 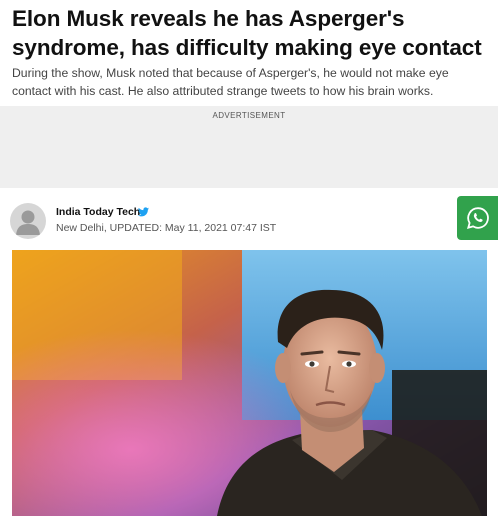 I want to click on whatsapp-share-button, so click(x=477, y=218).